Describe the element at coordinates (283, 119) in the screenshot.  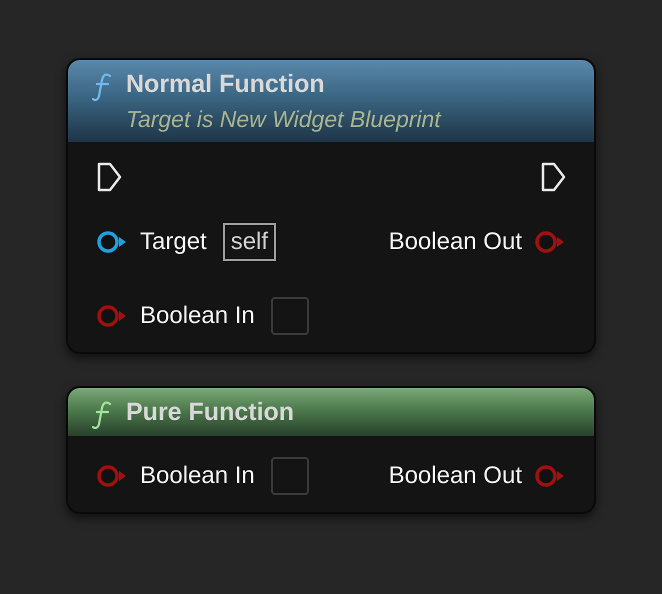
I see `node-subtitle: Target is New Widget Blueprint` at that location.